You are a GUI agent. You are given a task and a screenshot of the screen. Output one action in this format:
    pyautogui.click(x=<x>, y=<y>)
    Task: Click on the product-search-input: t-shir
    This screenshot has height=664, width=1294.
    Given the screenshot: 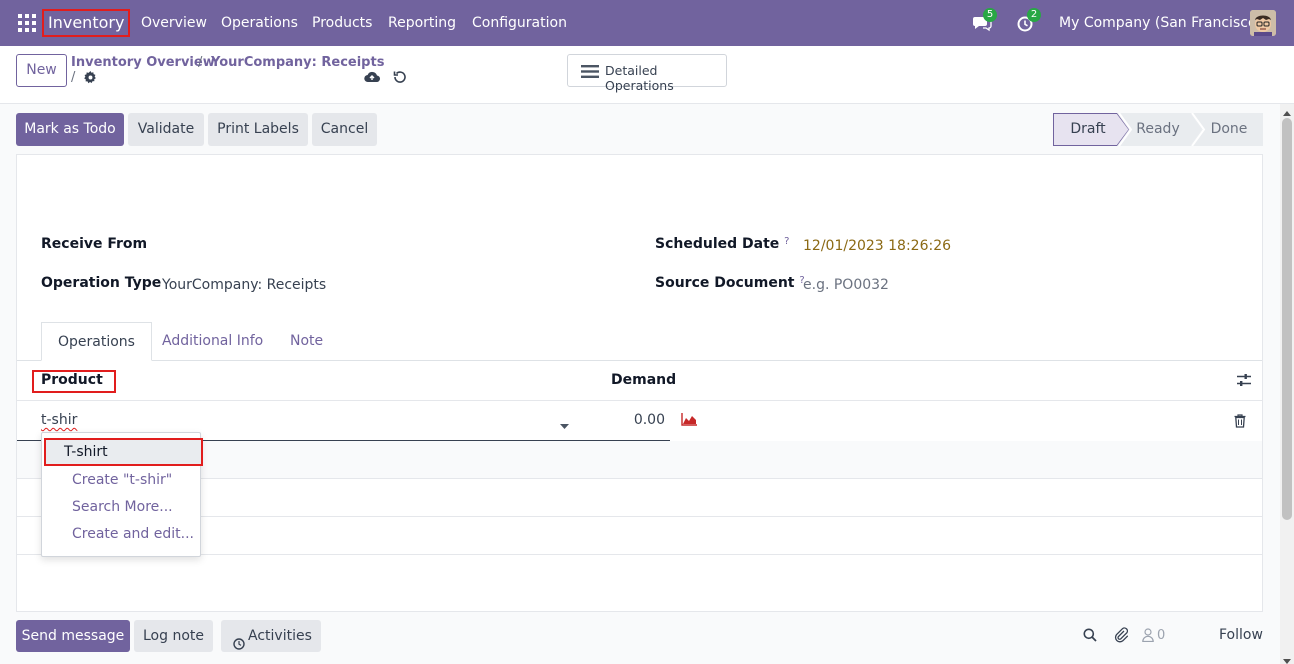 What is the action you would take?
    pyautogui.click(x=59, y=420)
    